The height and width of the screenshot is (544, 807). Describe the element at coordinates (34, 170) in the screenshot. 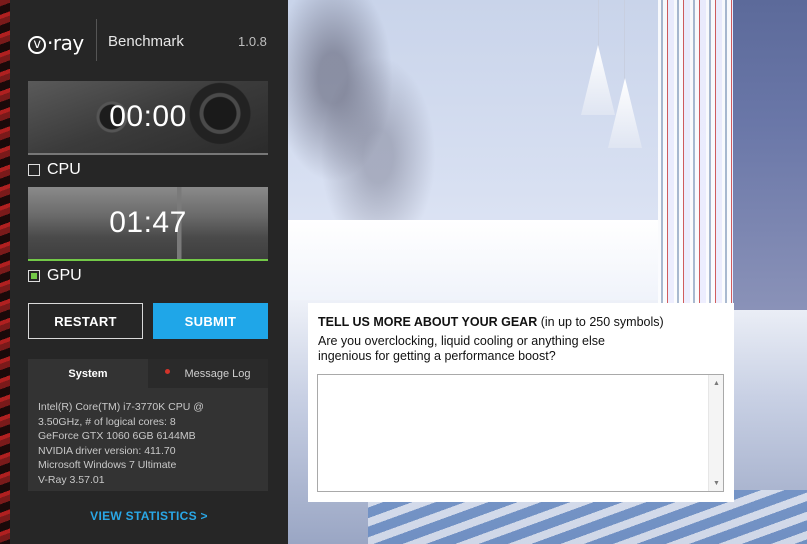

I see `cpu-checkbox` at that location.